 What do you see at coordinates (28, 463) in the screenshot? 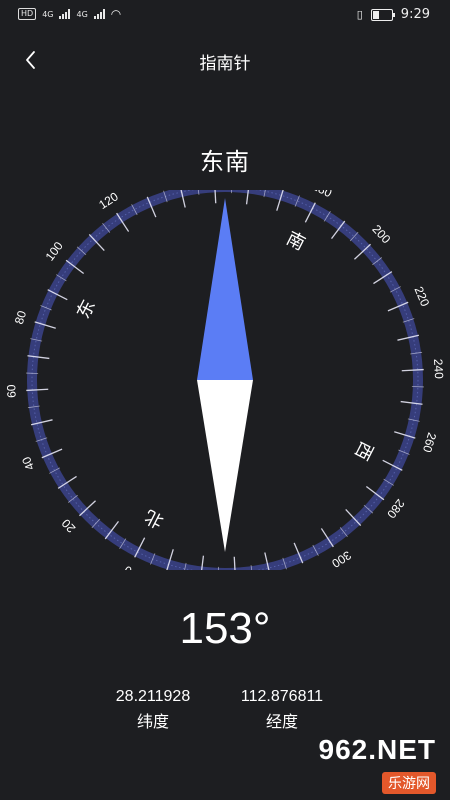
I see `dial-number: 40` at bounding box center [28, 463].